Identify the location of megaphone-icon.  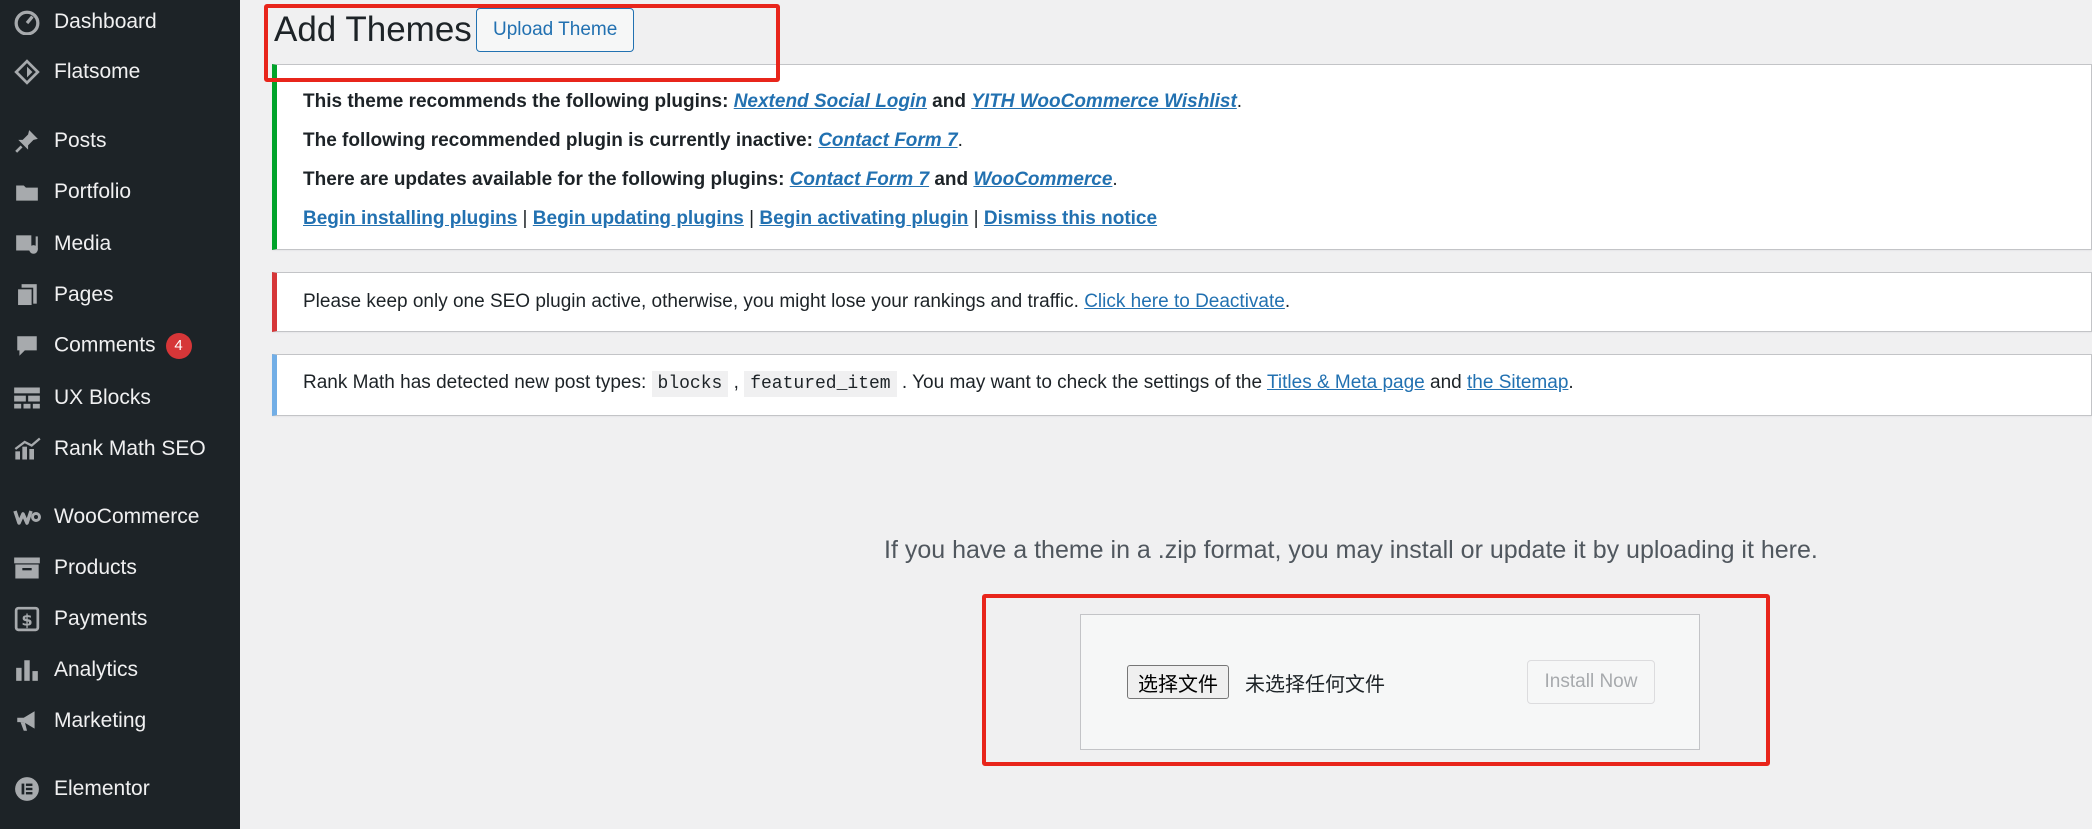
(27, 721).